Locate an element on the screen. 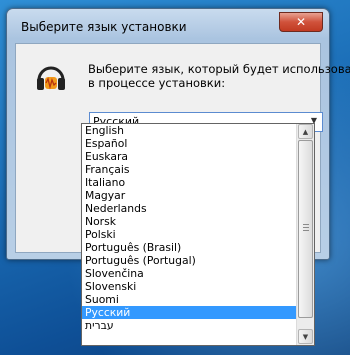 The width and height of the screenshot is (350, 355). language-option: Português (Brasil) is located at coordinates (189, 247).